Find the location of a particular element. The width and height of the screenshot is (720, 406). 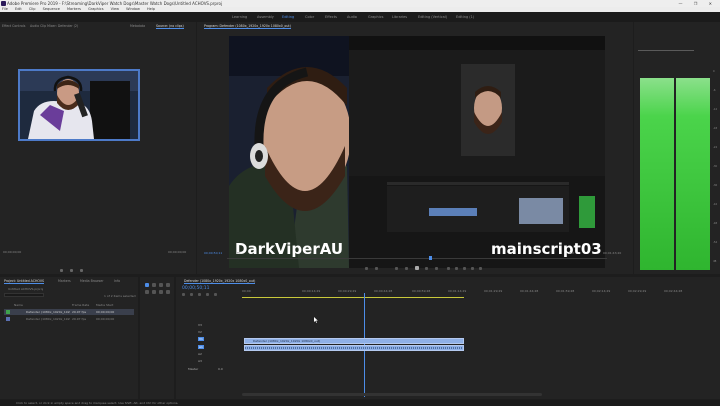

adobe-logo-icon is located at coordinates (3, 3).